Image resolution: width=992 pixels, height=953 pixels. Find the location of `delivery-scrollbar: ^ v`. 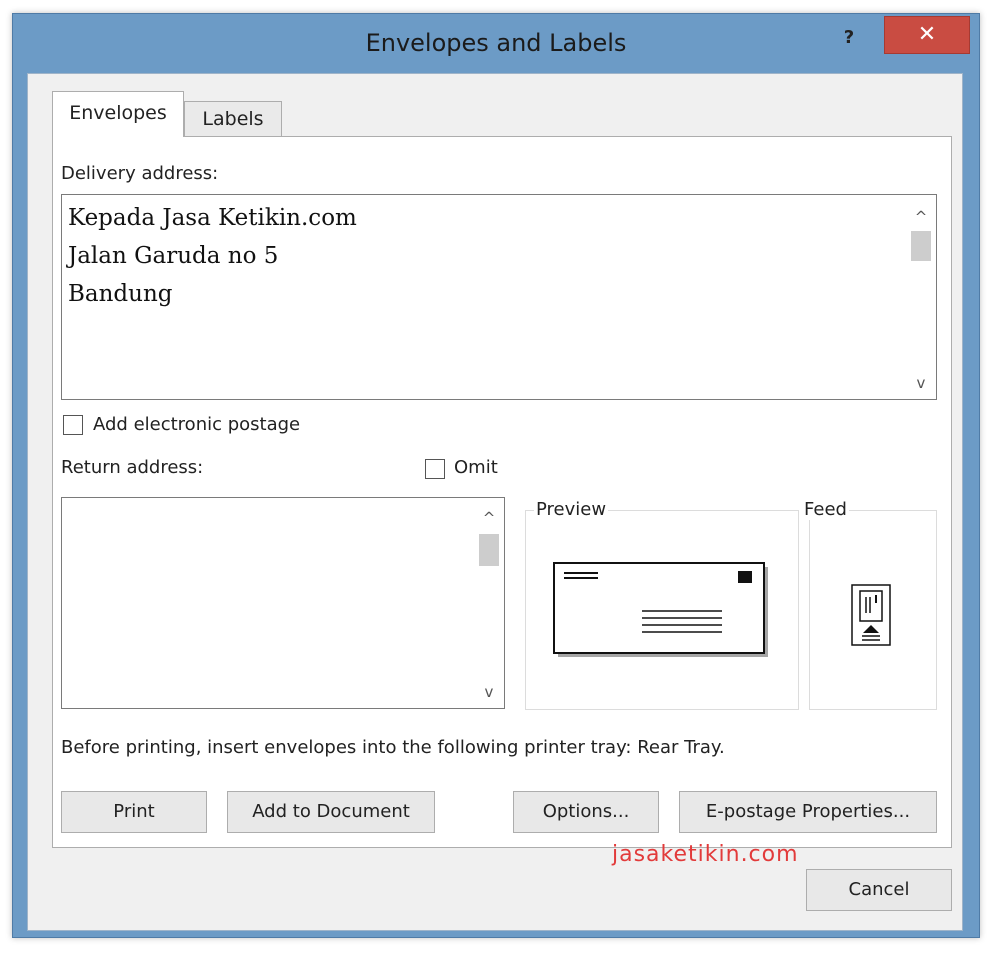

delivery-scrollbar: ^ v is located at coordinates (921, 297).